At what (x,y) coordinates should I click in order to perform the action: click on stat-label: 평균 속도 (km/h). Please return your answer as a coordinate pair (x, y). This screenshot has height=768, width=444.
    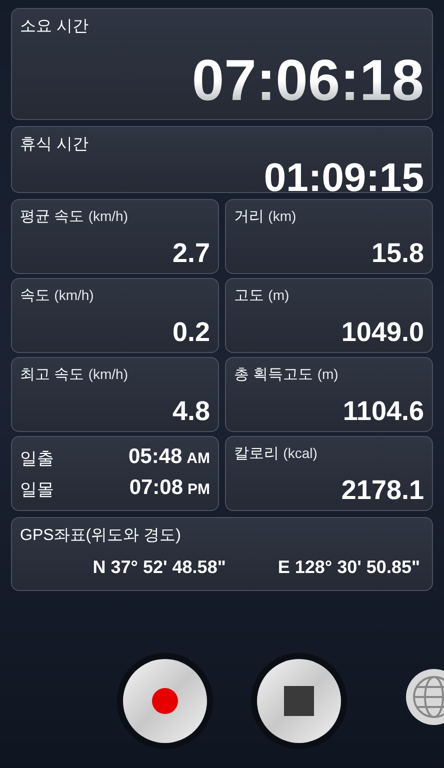
    Looking at the image, I should click on (75, 217).